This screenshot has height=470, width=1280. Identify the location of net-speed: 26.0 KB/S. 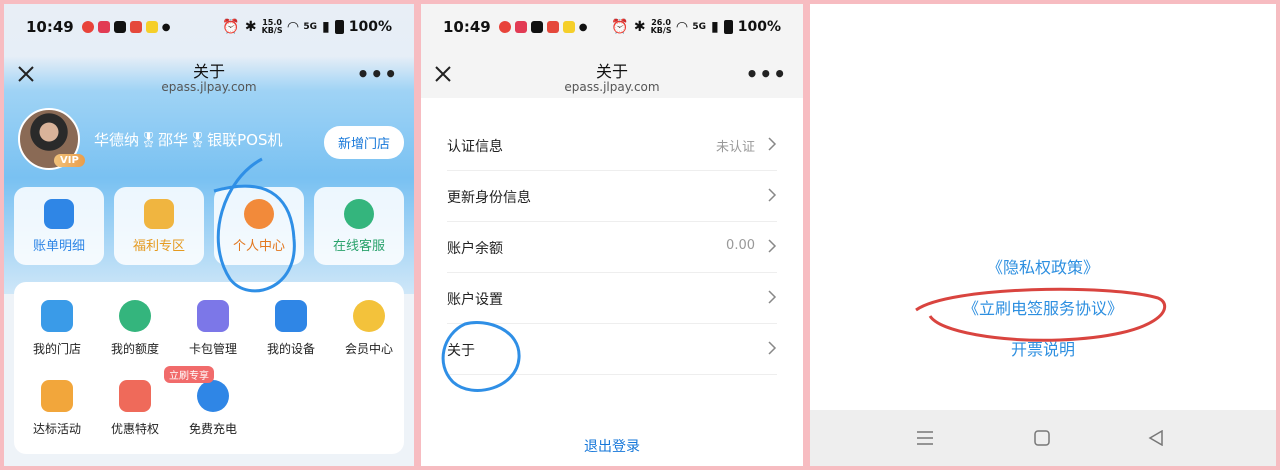
(661, 27).